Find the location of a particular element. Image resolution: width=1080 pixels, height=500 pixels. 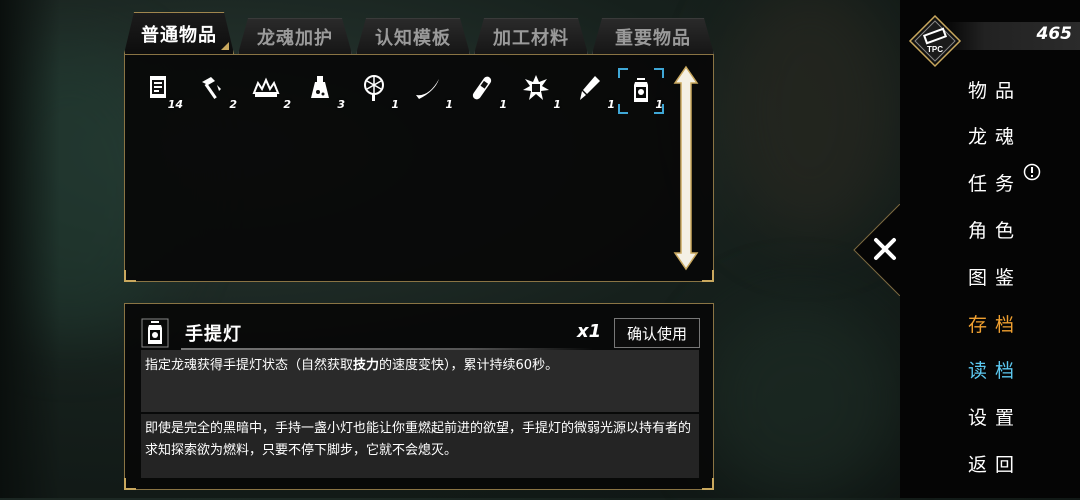

tab-label: 认知模板 is located at coordinates (413, 38).